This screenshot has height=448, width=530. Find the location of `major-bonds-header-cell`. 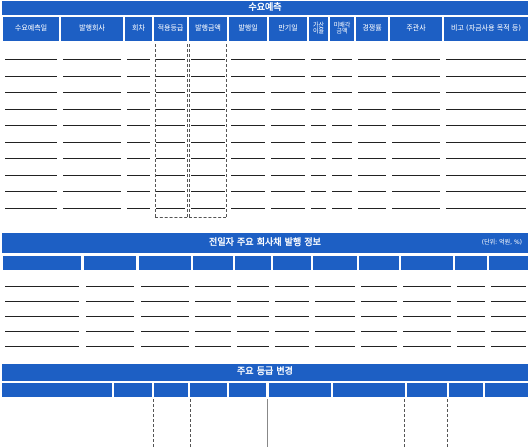

major-bonds-header-cell is located at coordinates (253, 263).